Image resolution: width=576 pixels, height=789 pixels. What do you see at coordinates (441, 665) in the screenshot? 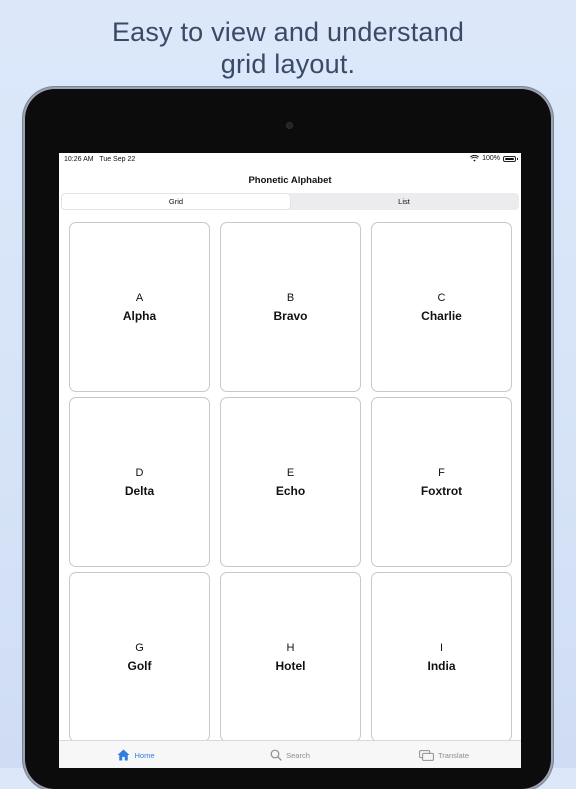
I see `card-word: India` at bounding box center [441, 665].